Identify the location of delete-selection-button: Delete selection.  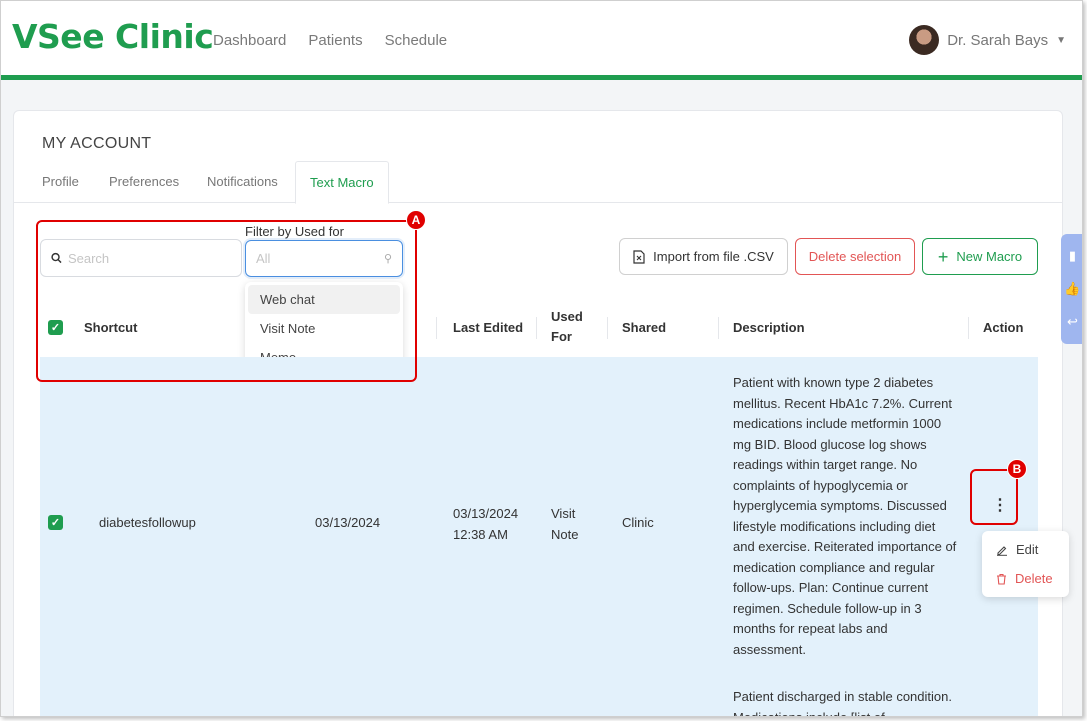
(855, 256).